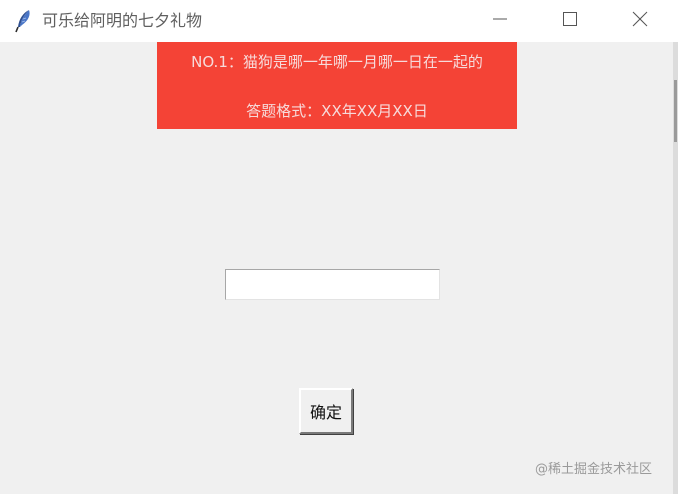 This screenshot has height=494, width=678. I want to click on feather-icon, so click(24, 21).